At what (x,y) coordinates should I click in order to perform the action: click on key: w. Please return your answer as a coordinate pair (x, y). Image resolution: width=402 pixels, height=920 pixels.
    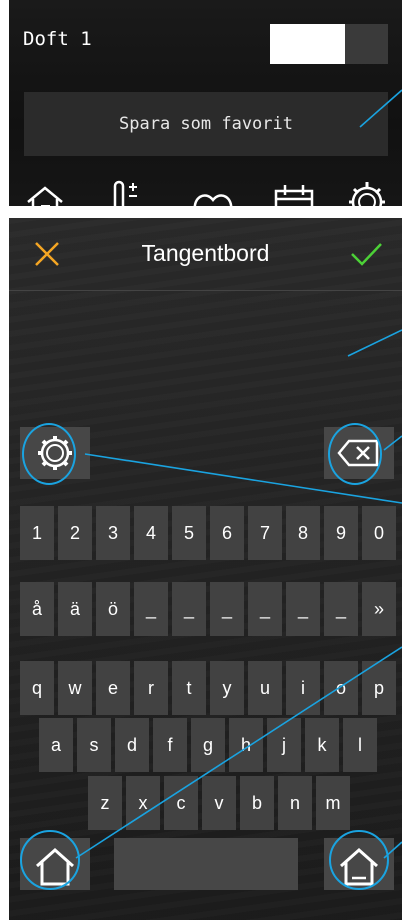
    Looking at the image, I should click on (75, 688).